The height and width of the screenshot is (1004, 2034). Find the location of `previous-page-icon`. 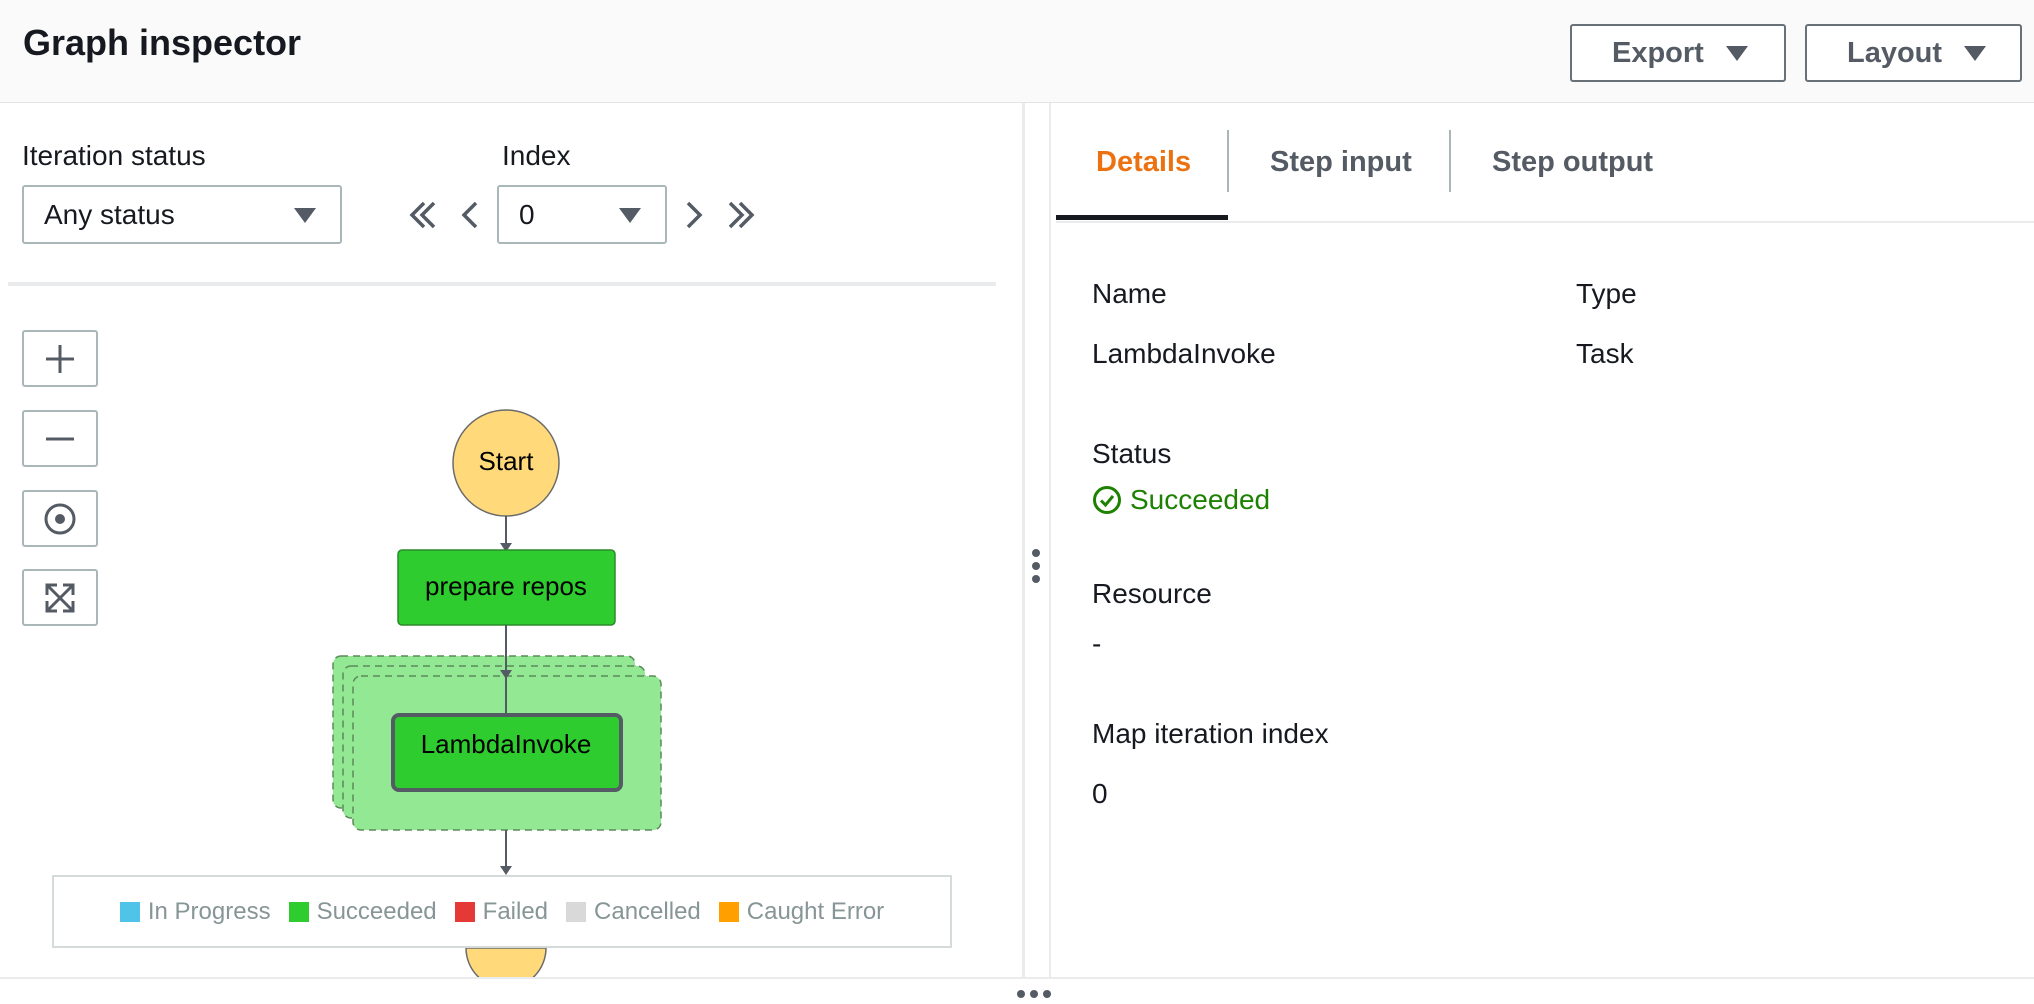

previous-page-icon is located at coordinates (470, 215).